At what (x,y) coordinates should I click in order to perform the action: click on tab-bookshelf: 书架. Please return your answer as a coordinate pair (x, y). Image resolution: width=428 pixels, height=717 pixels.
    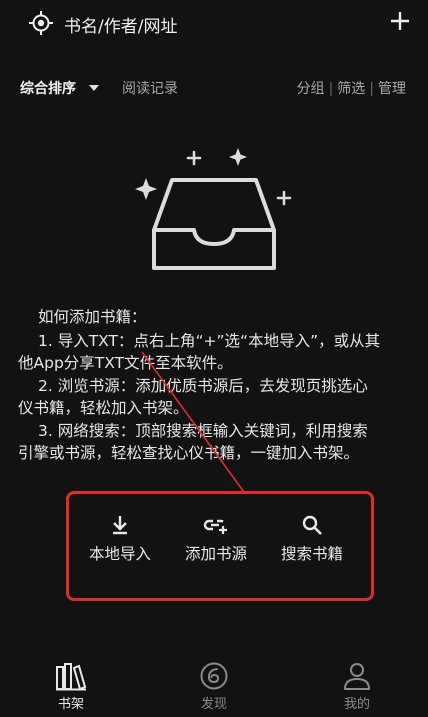
    Looking at the image, I should click on (71, 686).